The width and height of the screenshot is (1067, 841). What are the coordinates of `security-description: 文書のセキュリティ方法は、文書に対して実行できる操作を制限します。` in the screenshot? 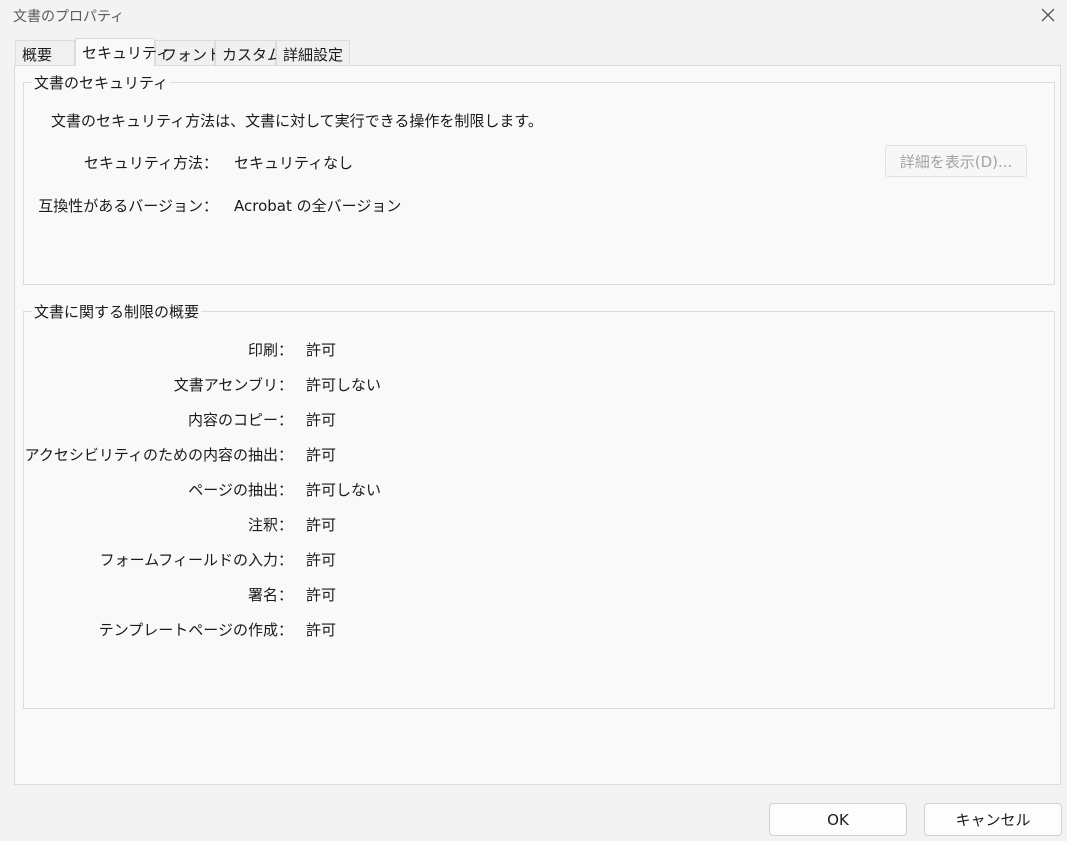 It's located at (297, 121).